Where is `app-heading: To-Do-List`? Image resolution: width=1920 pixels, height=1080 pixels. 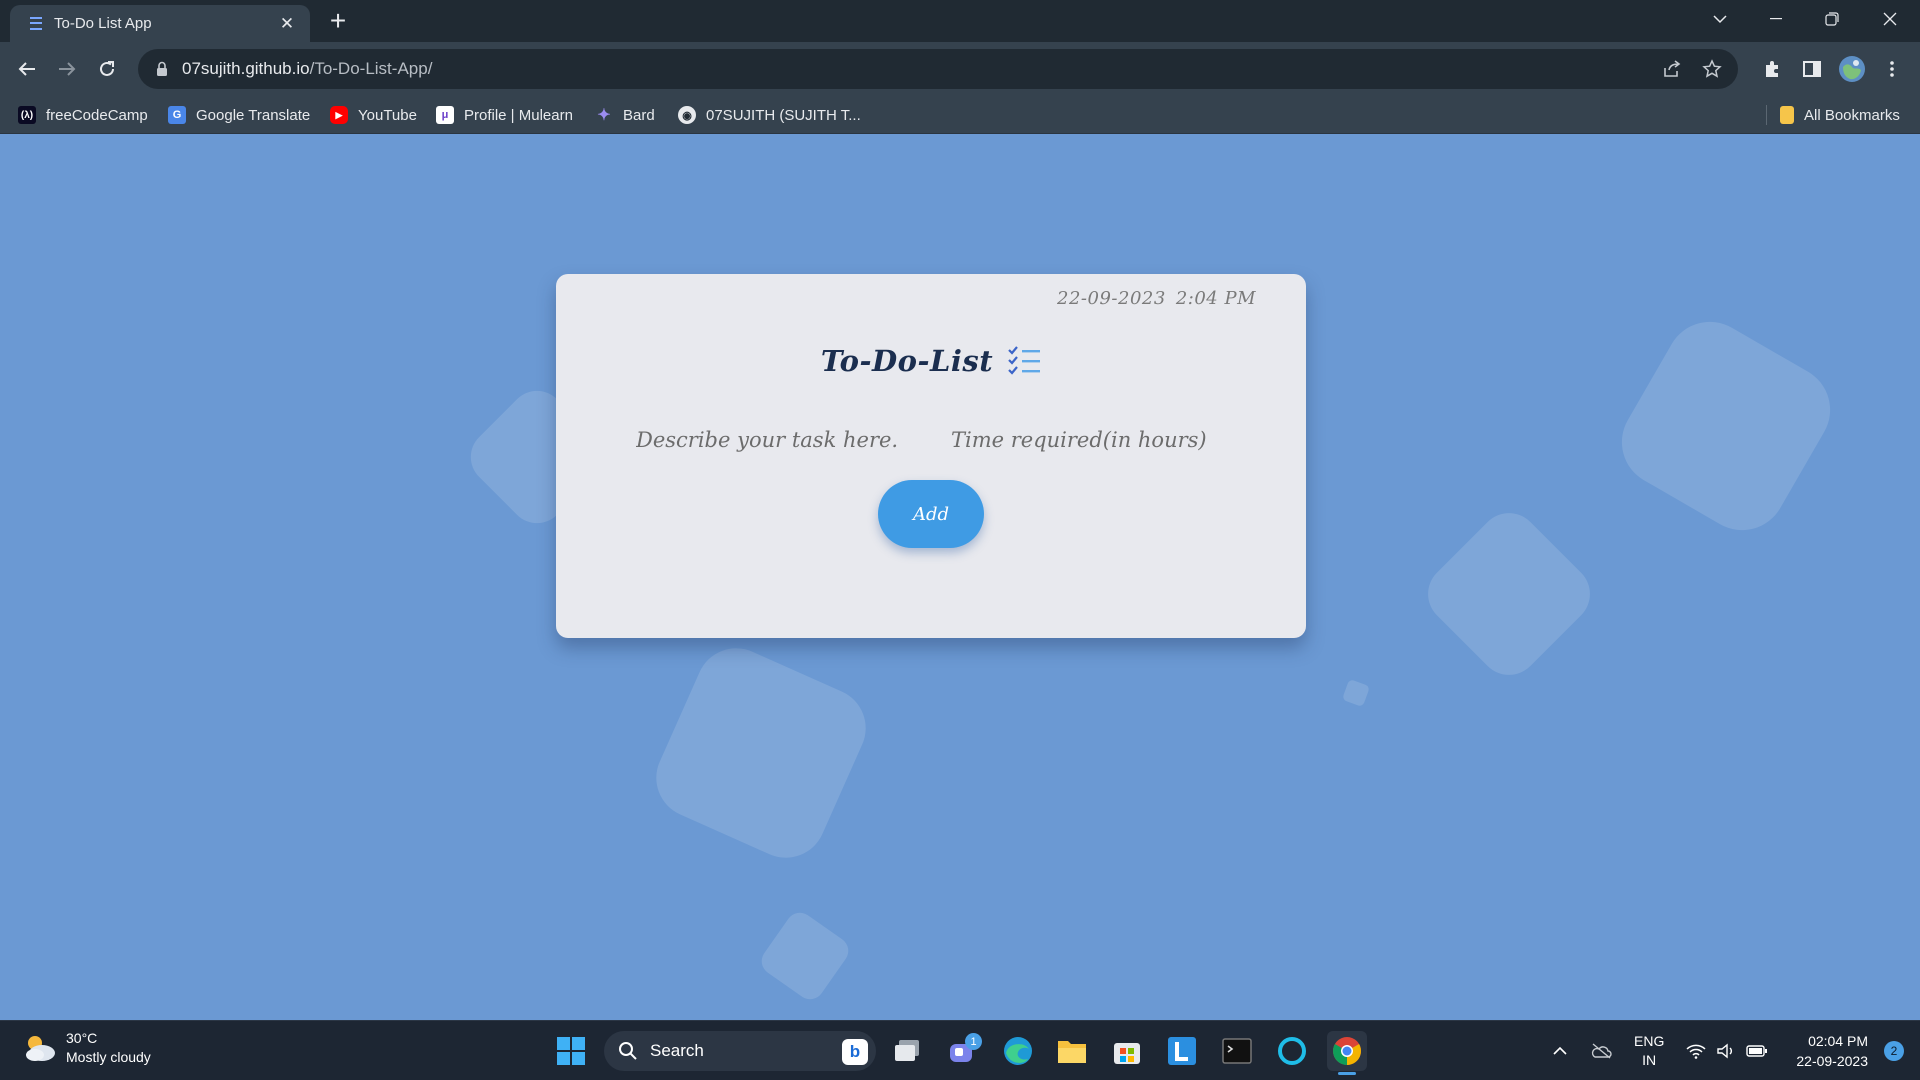 app-heading: To-Do-List is located at coordinates (931, 361).